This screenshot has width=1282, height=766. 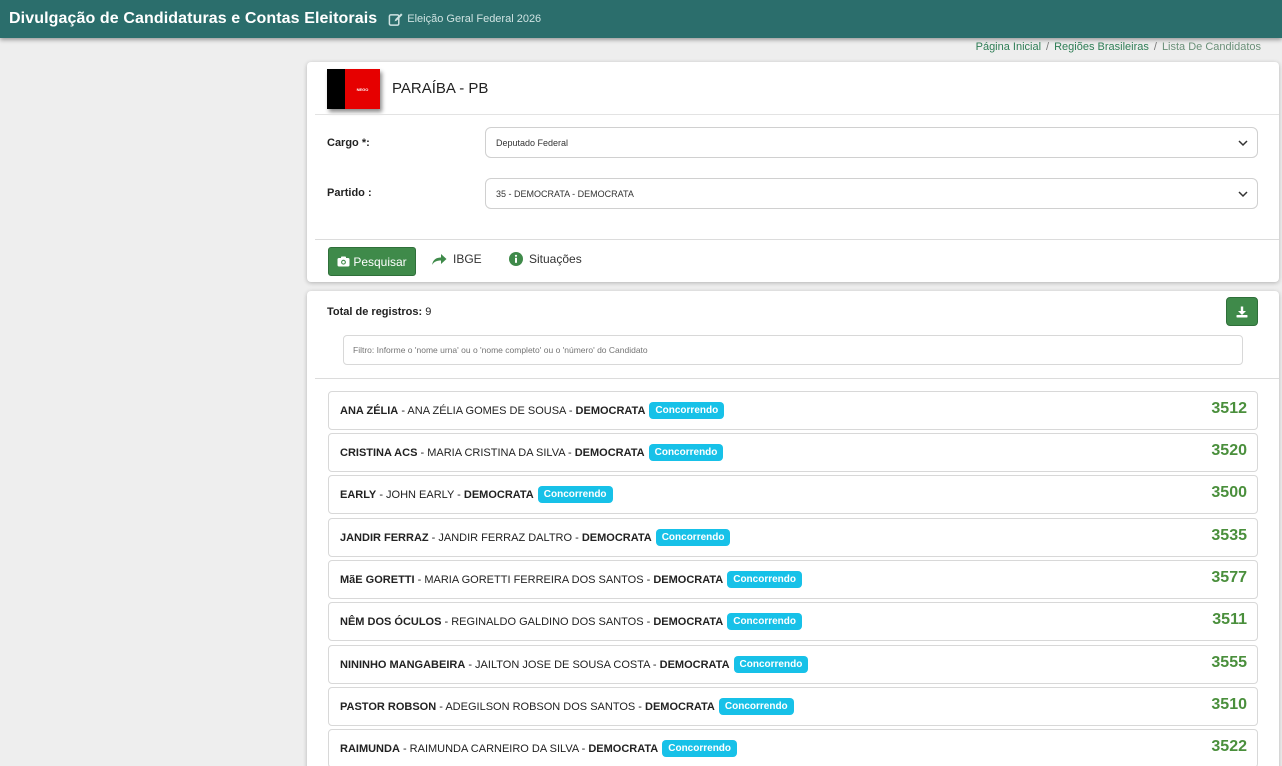 What do you see at coordinates (343, 261) in the screenshot?
I see `camera-icon` at bounding box center [343, 261].